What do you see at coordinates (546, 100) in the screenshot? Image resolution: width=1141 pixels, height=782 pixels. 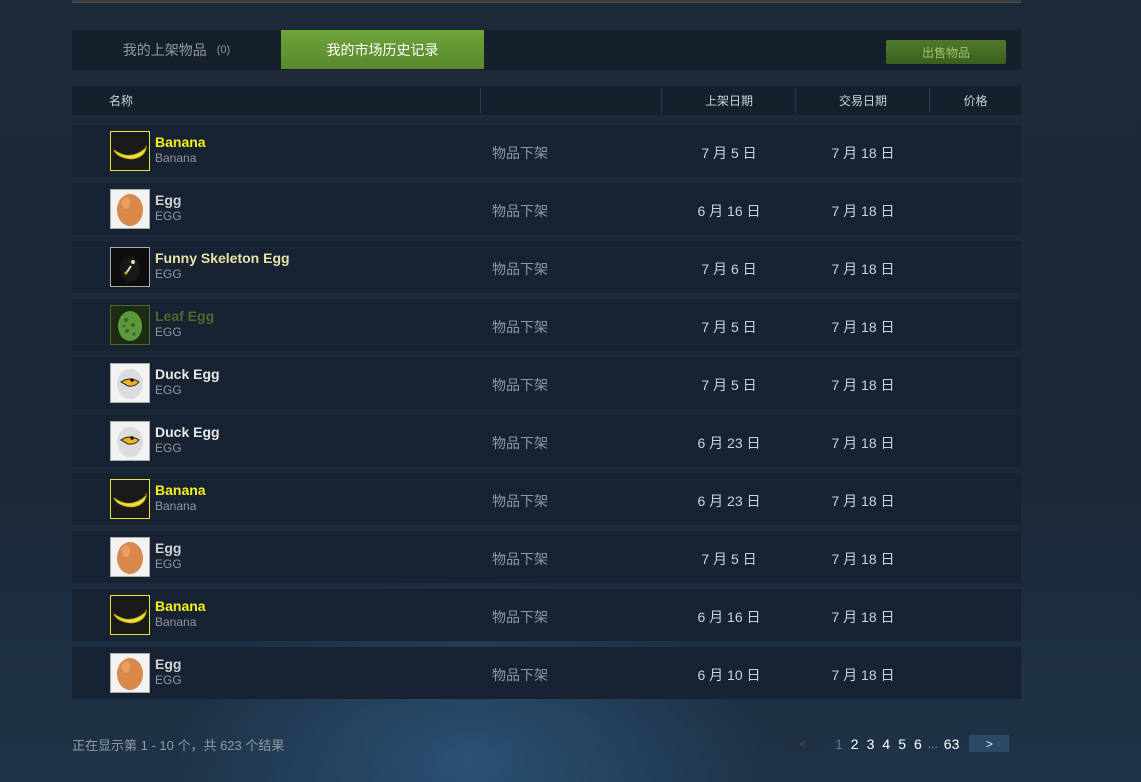 I see `table-header: 名称 上架日期 交易日期 价格` at bounding box center [546, 100].